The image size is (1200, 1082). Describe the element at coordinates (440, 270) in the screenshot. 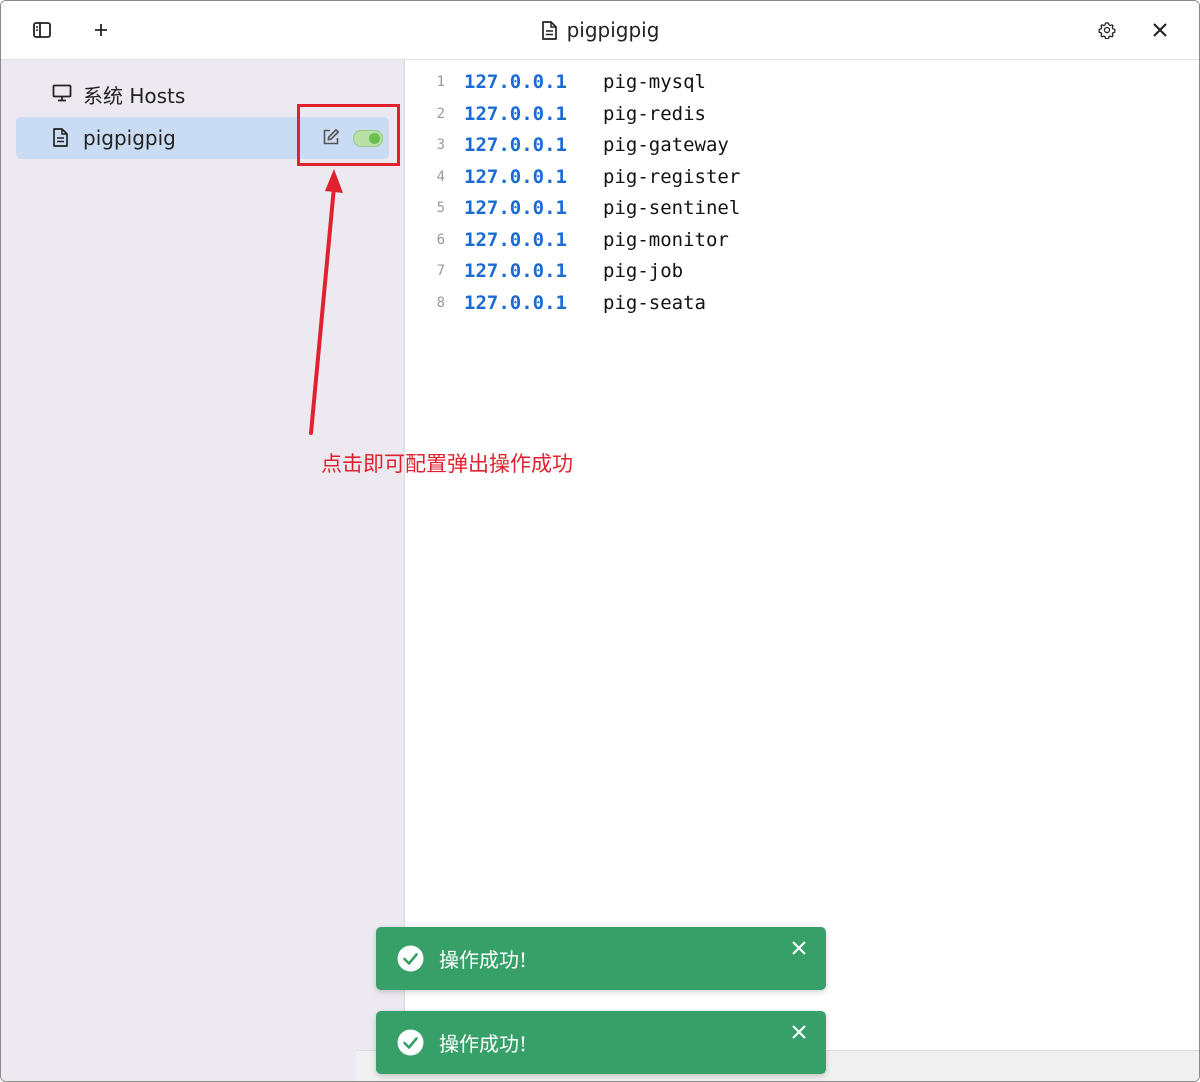

I see `line-number: 7` at that location.